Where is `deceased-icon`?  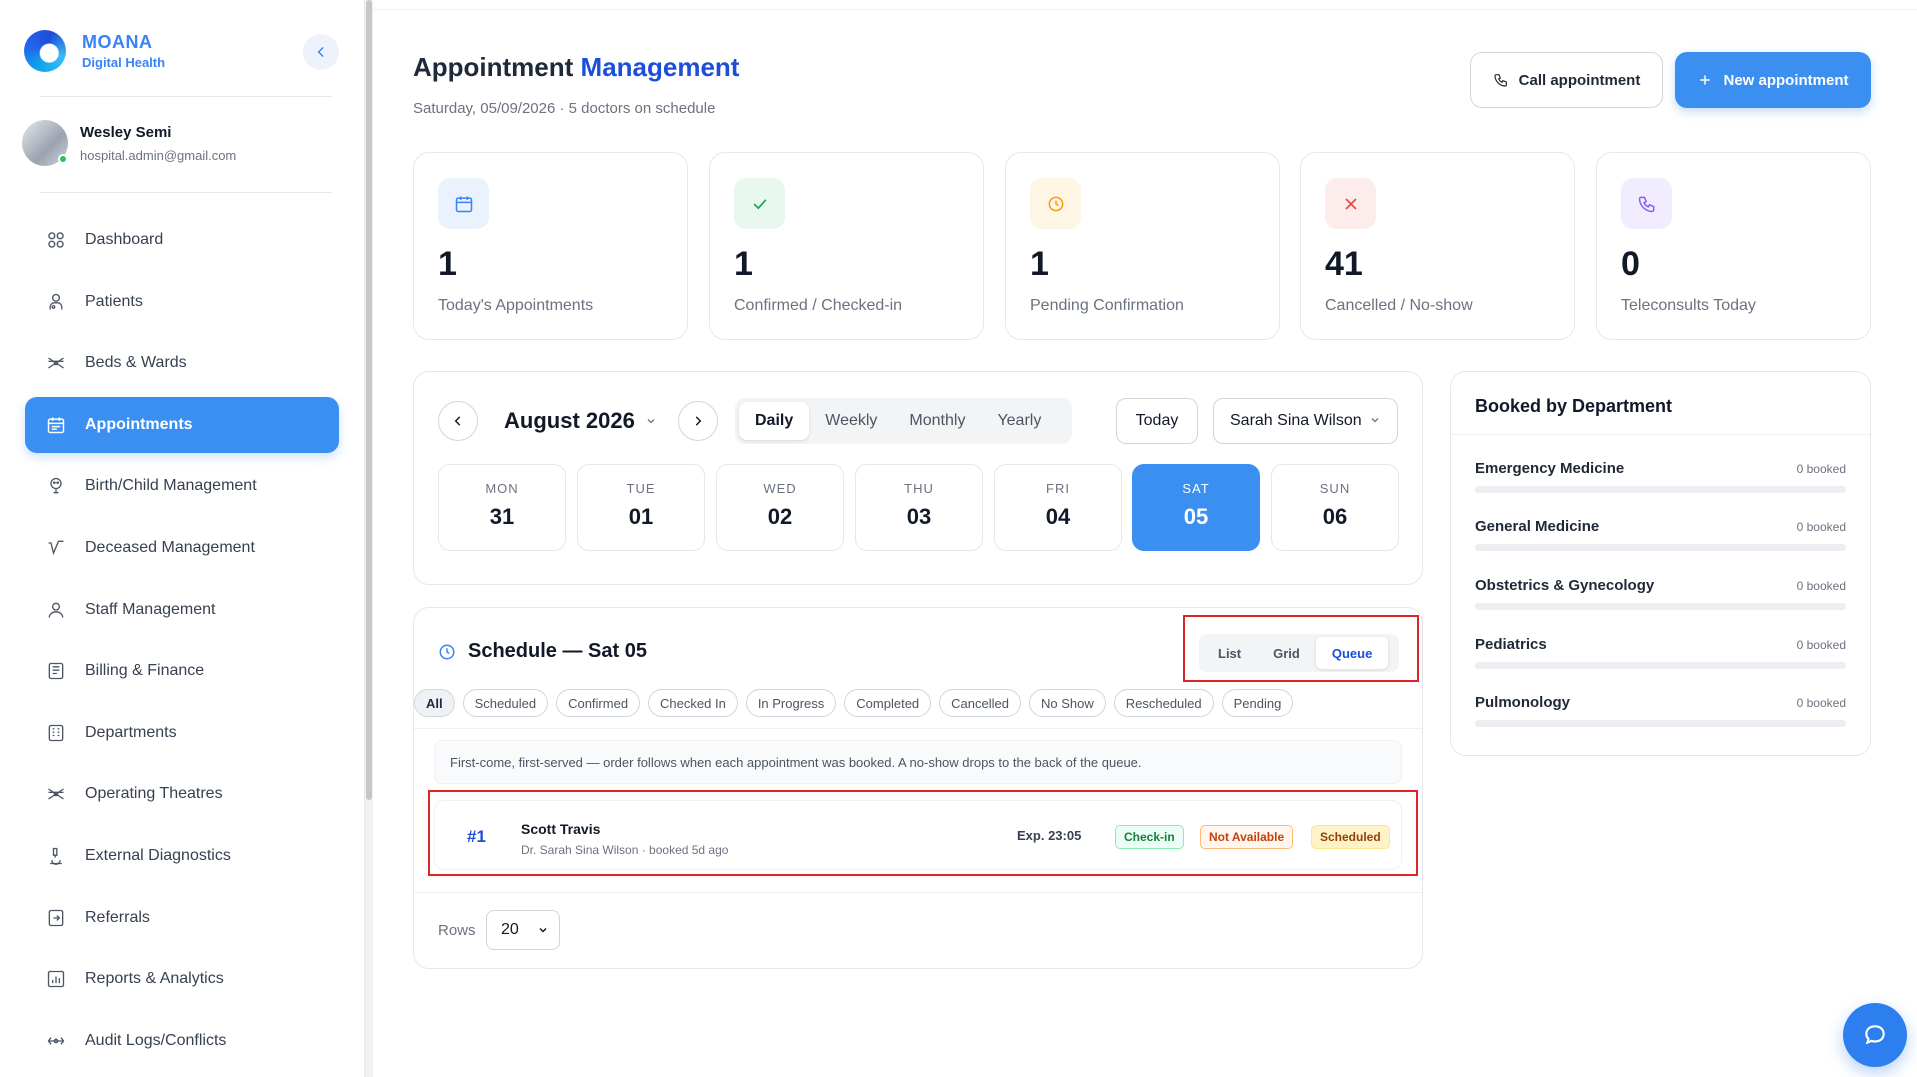
deceased-icon is located at coordinates (56, 548).